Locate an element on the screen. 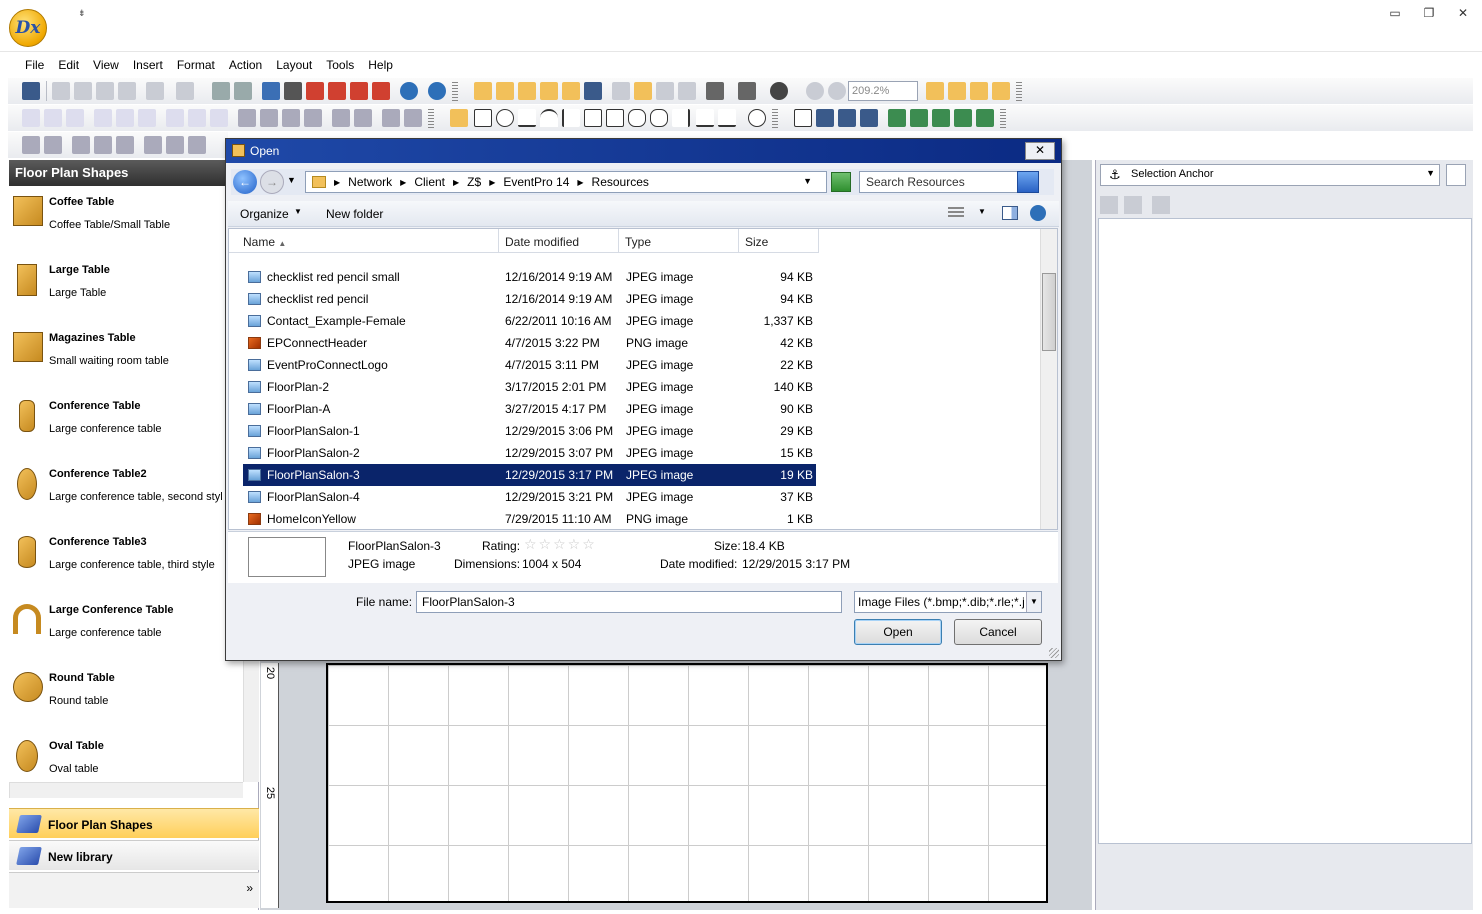  refresh-icon is located at coordinates (841, 182).